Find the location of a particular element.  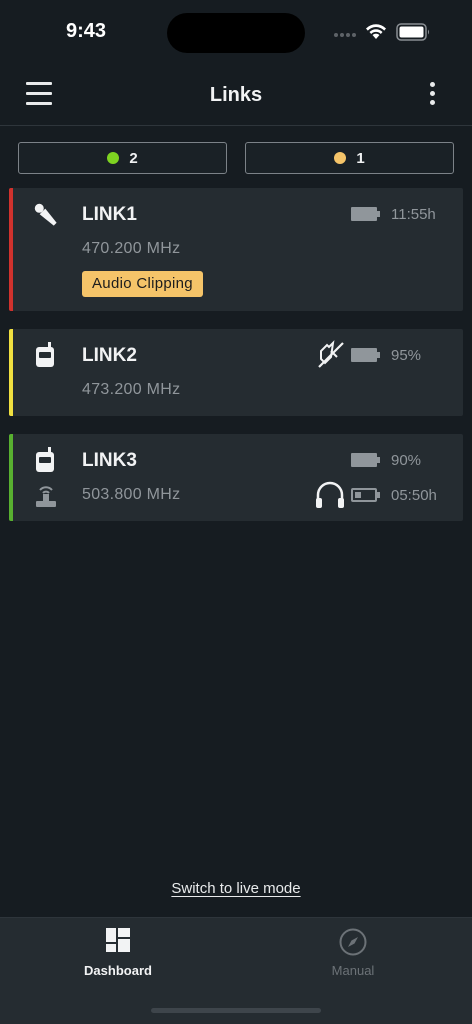

link-name: LINK3 is located at coordinates (109, 460).